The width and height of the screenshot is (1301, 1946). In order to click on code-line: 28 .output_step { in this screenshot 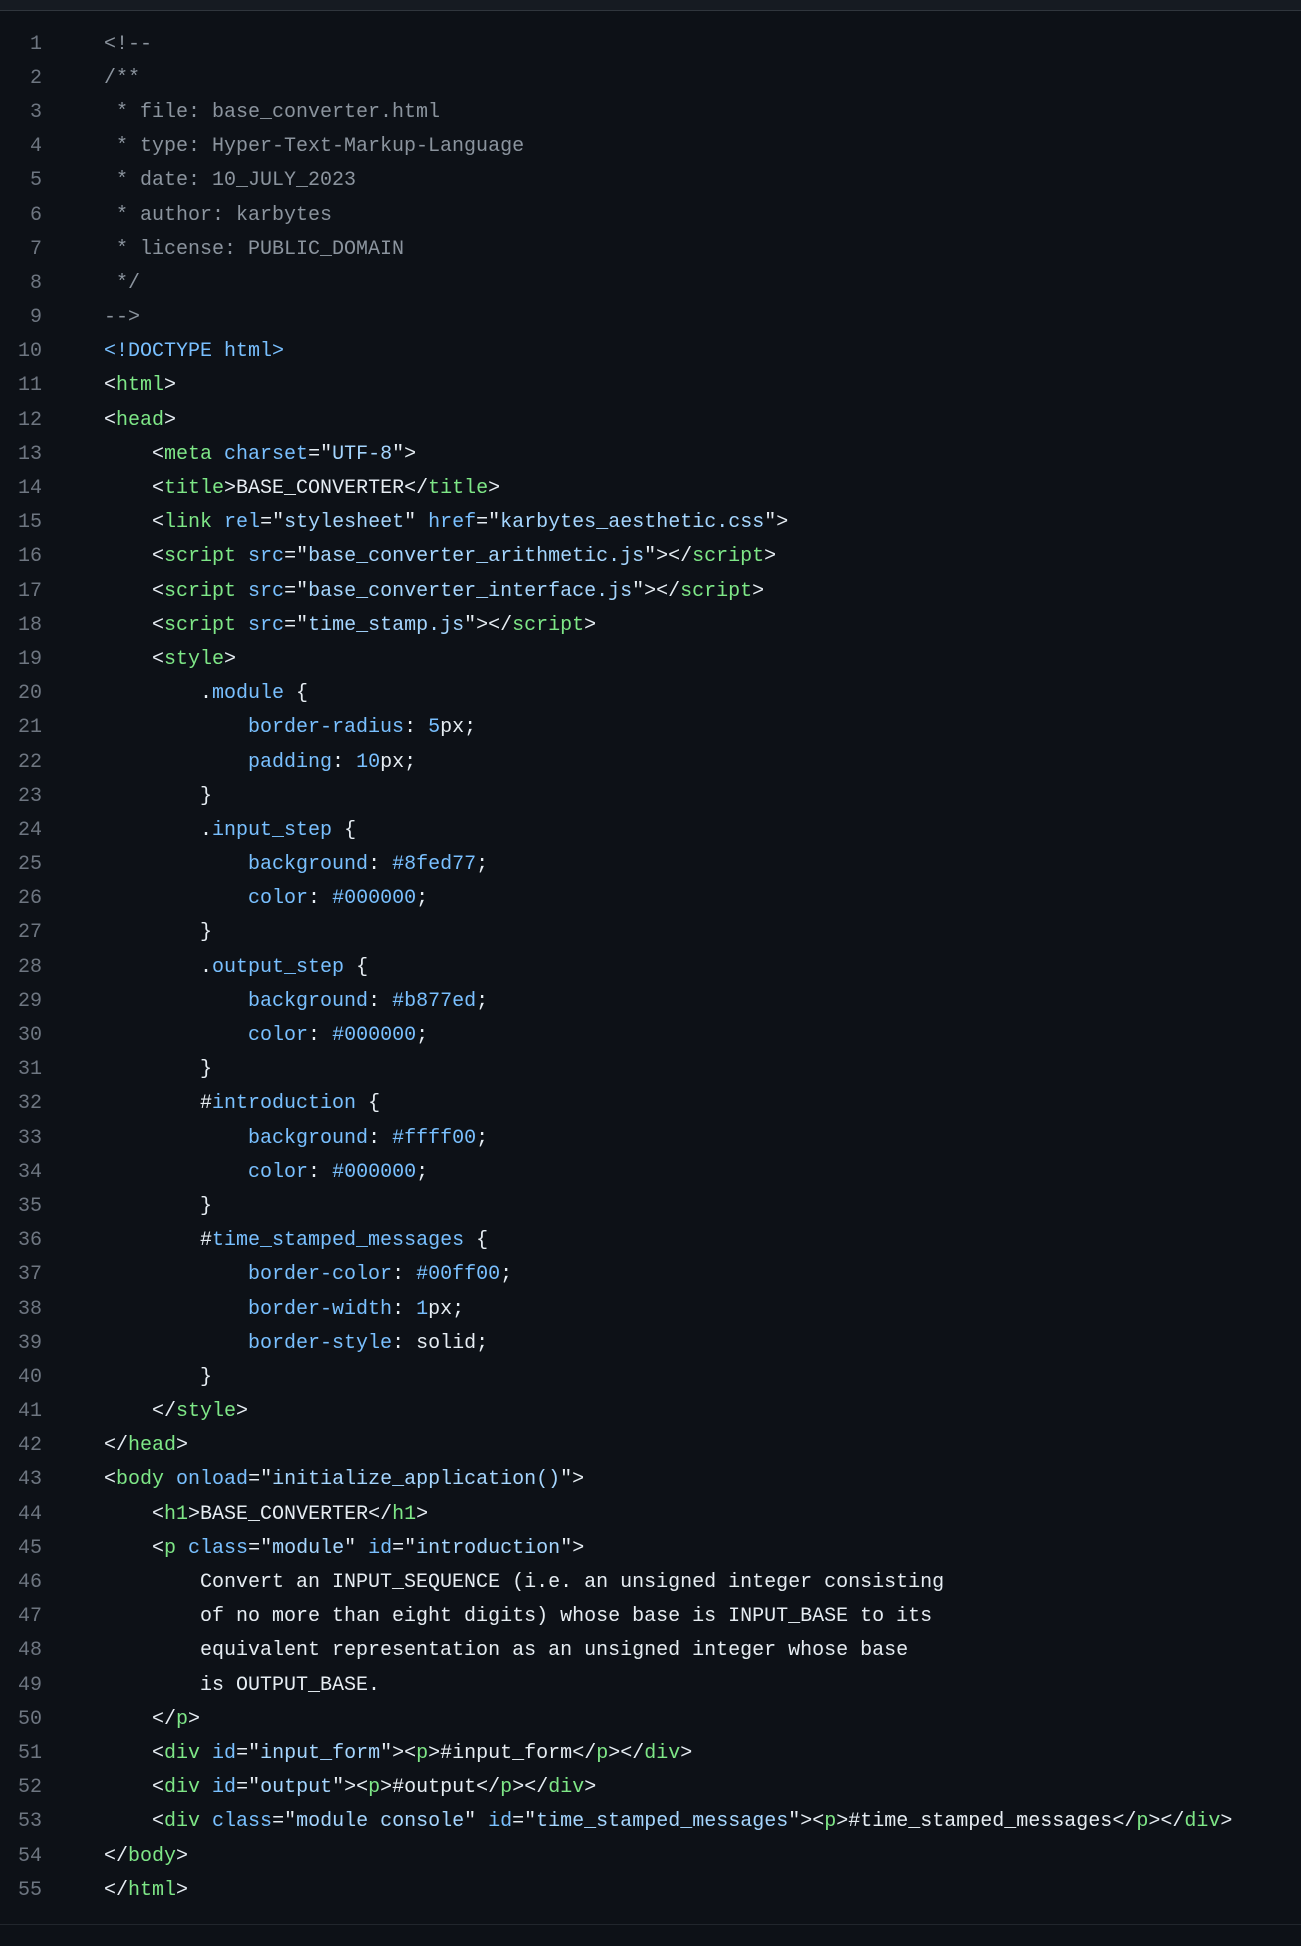, I will do `click(650, 967)`.